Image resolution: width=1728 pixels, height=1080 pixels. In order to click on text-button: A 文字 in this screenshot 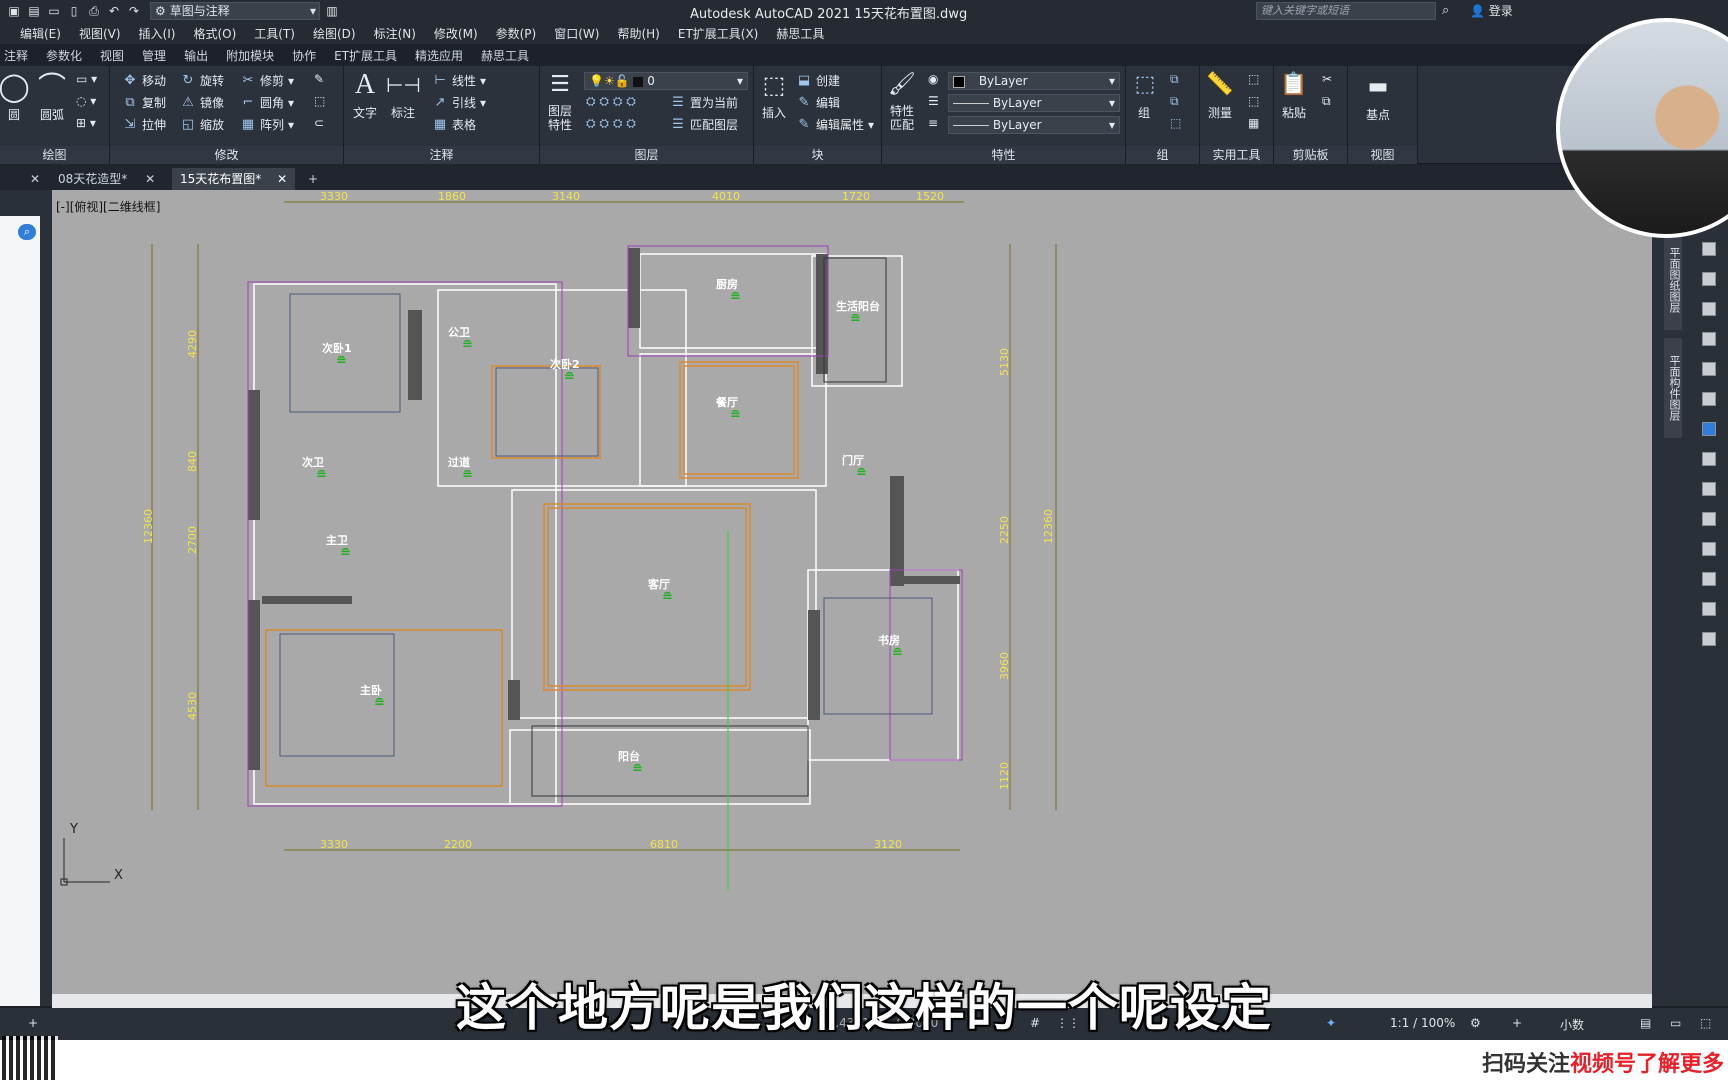, I will do `click(365, 94)`.